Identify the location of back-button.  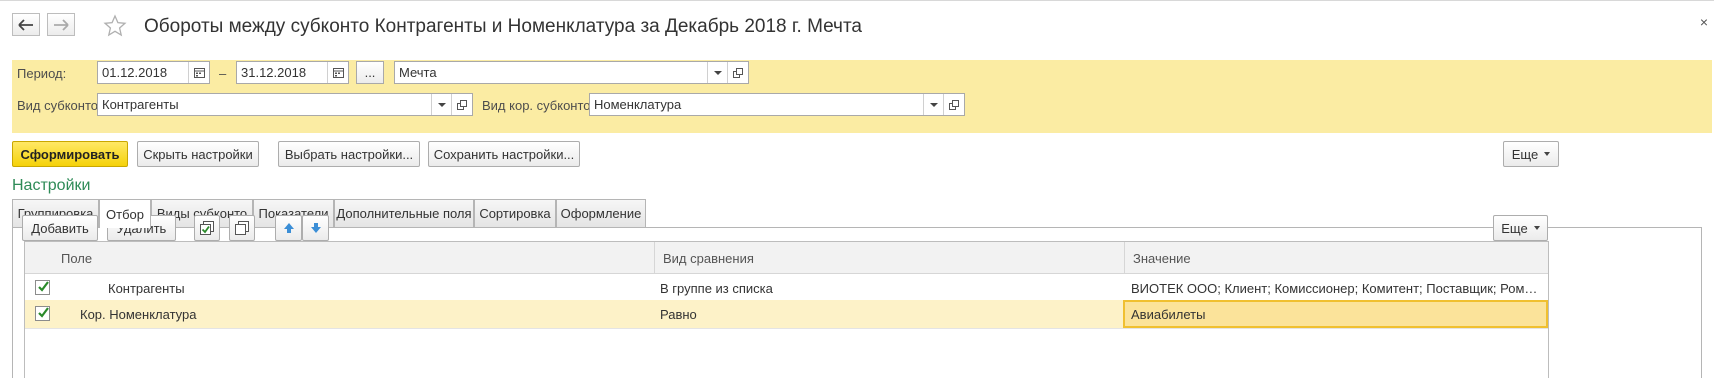
(26, 24).